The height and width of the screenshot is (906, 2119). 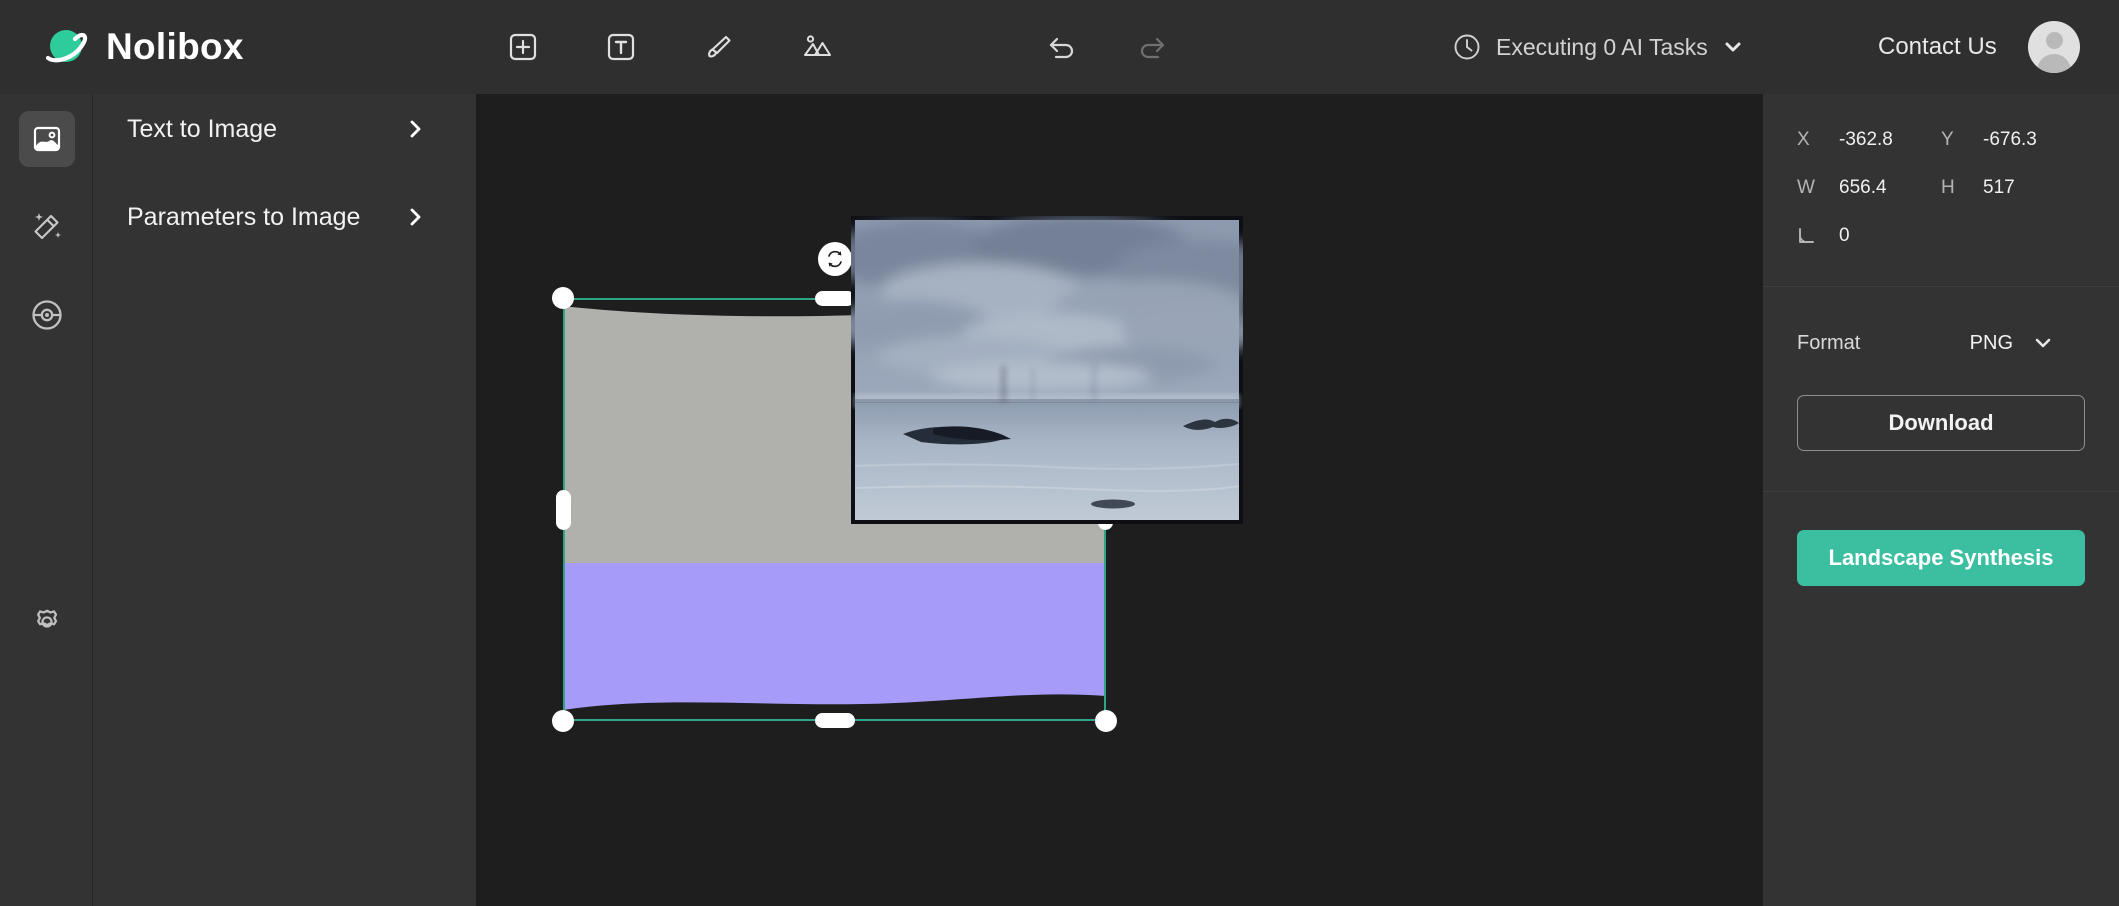 What do you see at coordinates (1991, 342) in the screenshot?
I see `format-value: PNG` at bounding box center [1991, 342].